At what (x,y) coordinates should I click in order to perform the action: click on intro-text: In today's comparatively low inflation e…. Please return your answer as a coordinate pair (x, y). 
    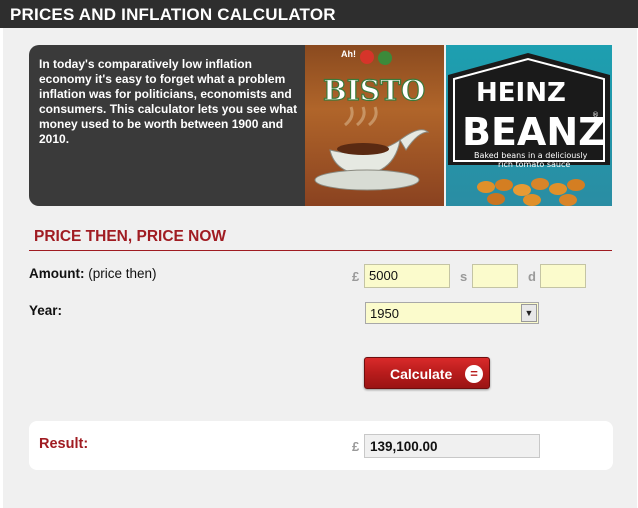
    Looking at the image, I should click on (168, 101).